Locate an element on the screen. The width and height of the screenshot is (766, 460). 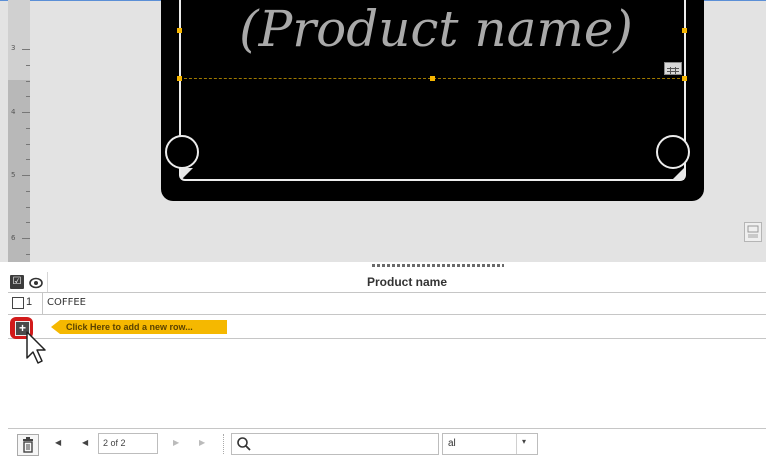
search-input is located at coordinates (335, 444).